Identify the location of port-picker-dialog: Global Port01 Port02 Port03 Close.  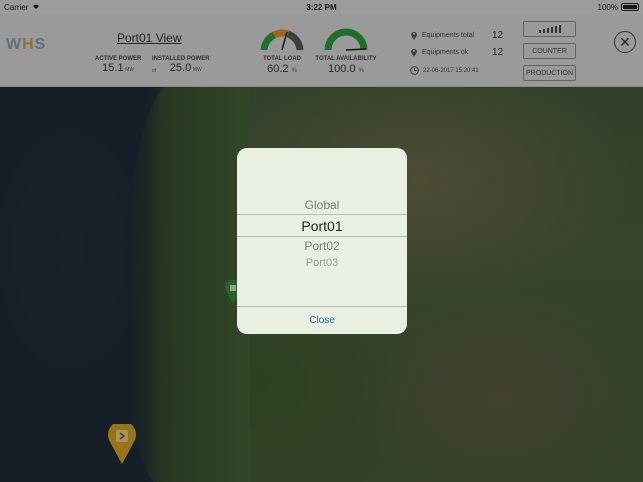
(322, 241).